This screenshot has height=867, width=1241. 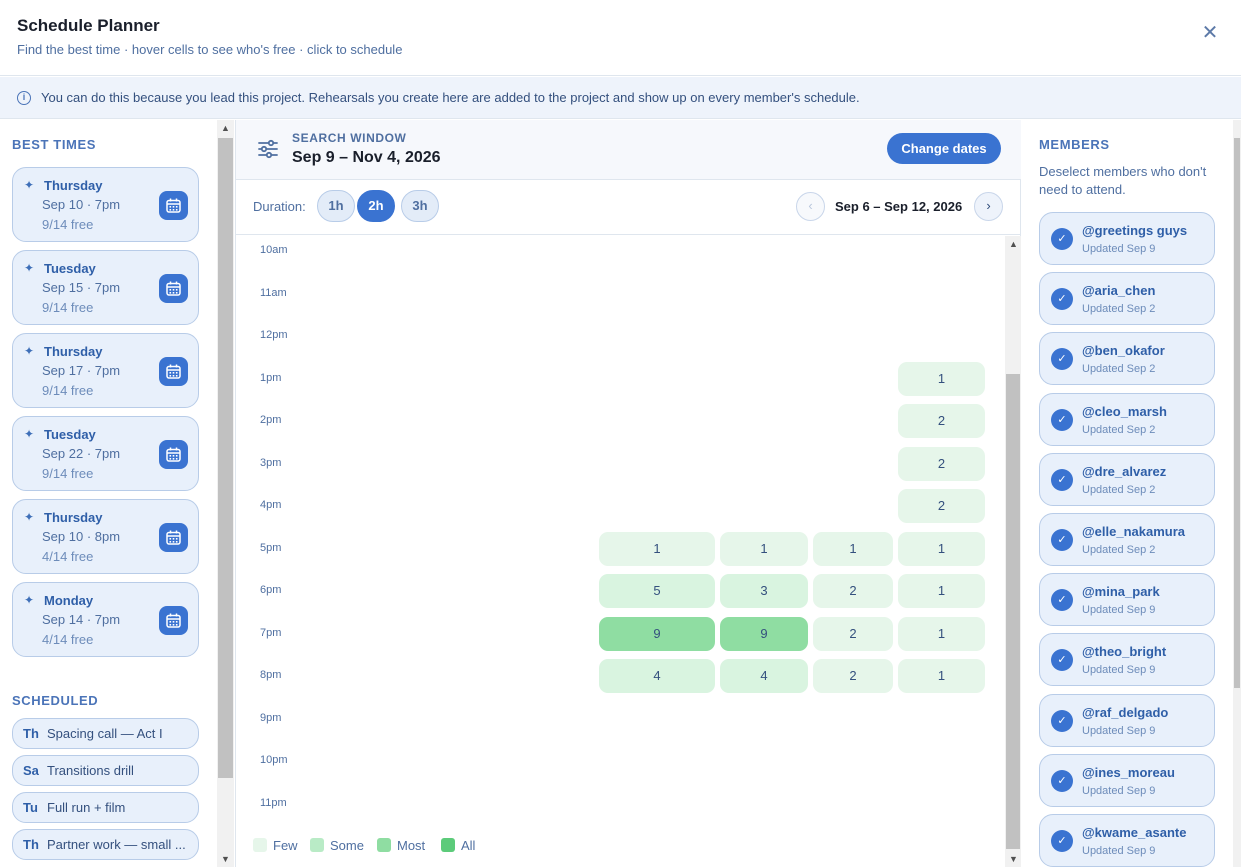 What do you see at coordinates (764, 591) in the screenshot?
I see `availability-cell: 3` at bounding box center [764, 591].